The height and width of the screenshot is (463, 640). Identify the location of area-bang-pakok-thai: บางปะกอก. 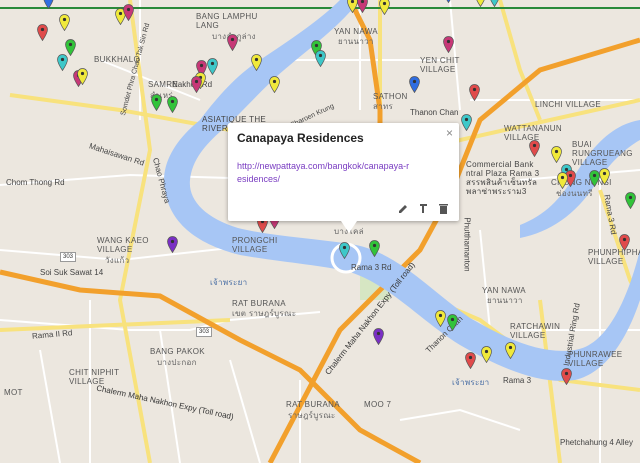
(177, 362).